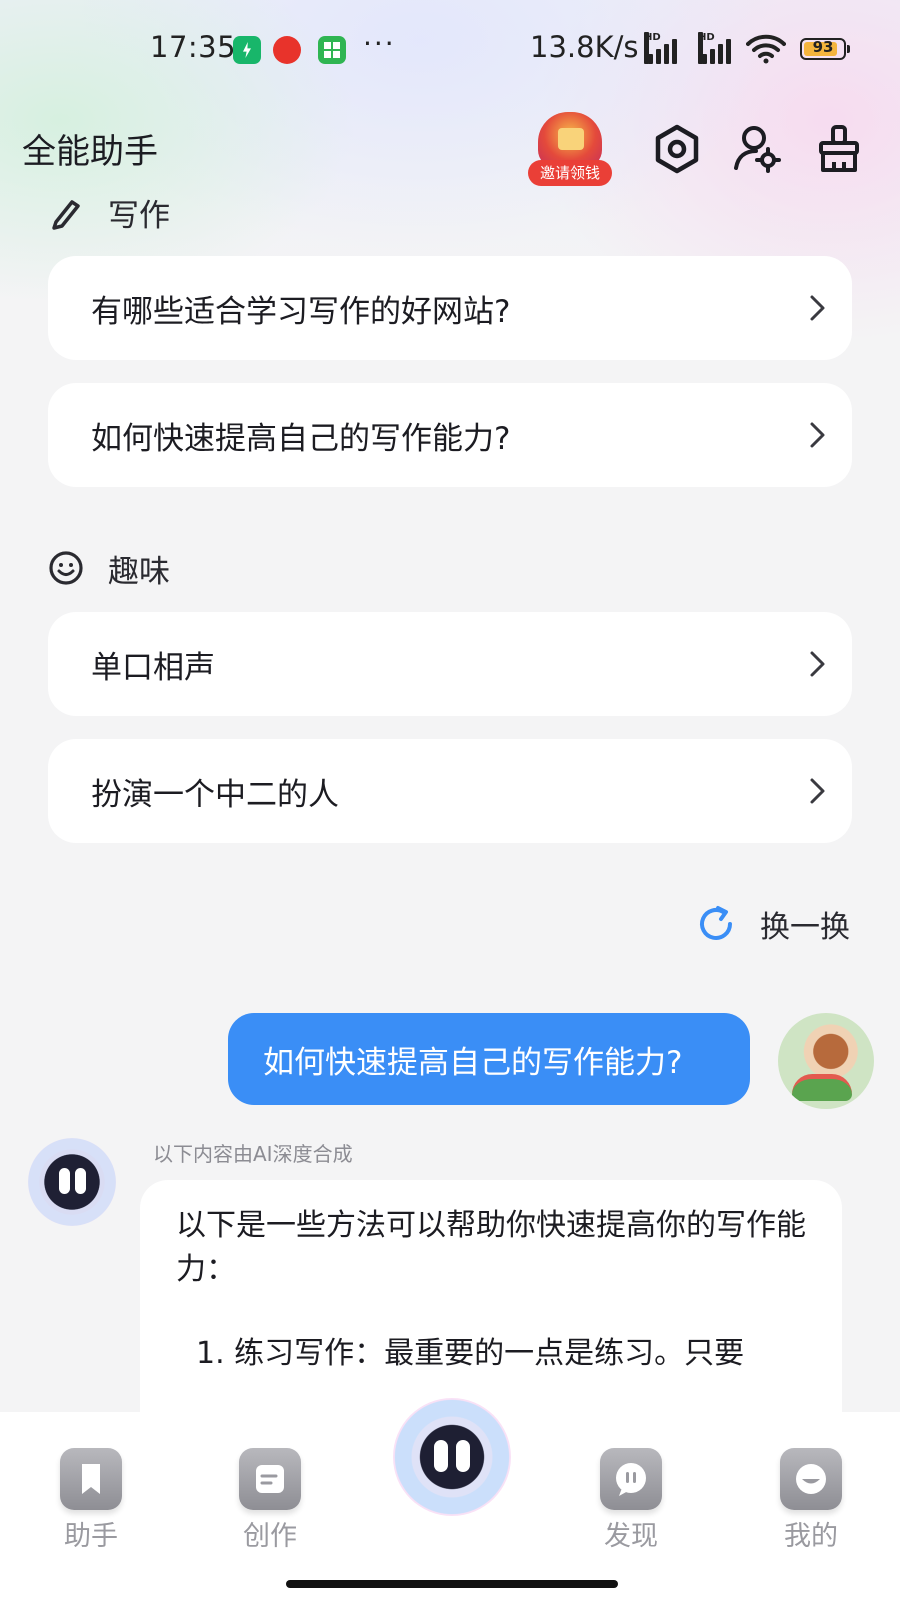  What do you see at coordinates (811, 1479) in the screenshot?
I see `profile-face-icon` at bounding box center [811, 1479].